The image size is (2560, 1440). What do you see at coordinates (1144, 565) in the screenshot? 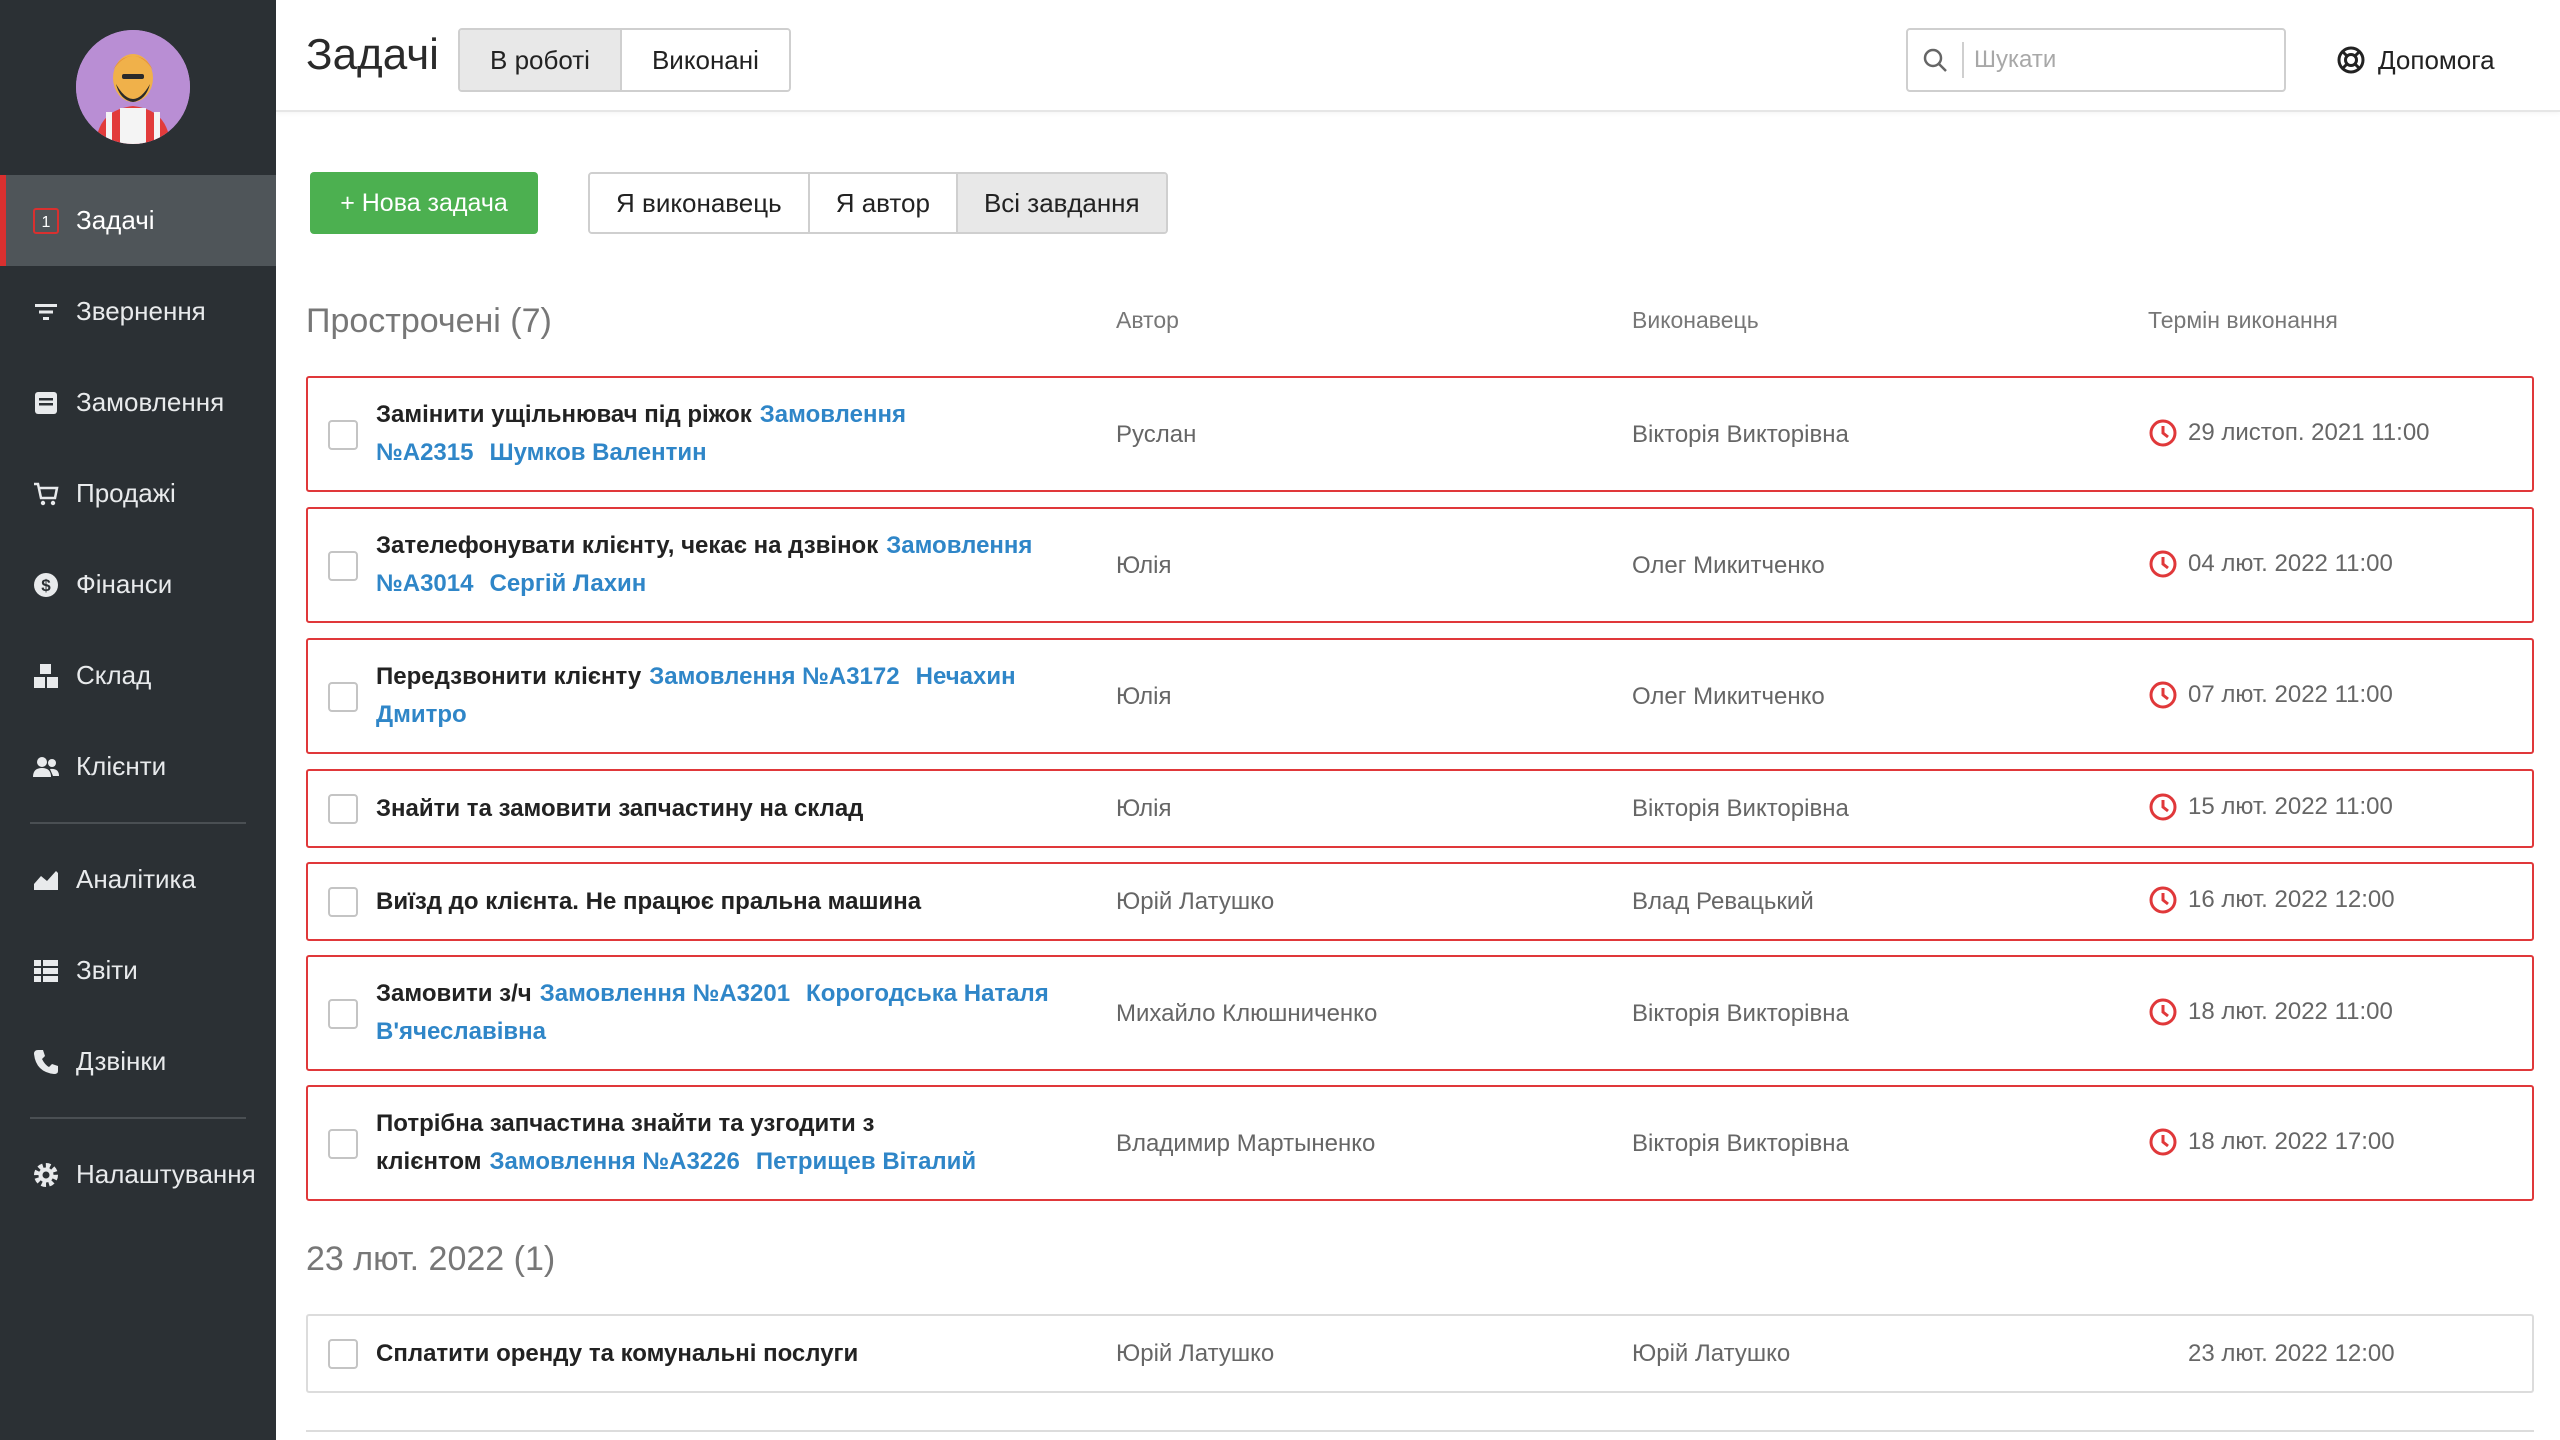
I see `task-author: Юлія` at bounding box center [1144, 565].